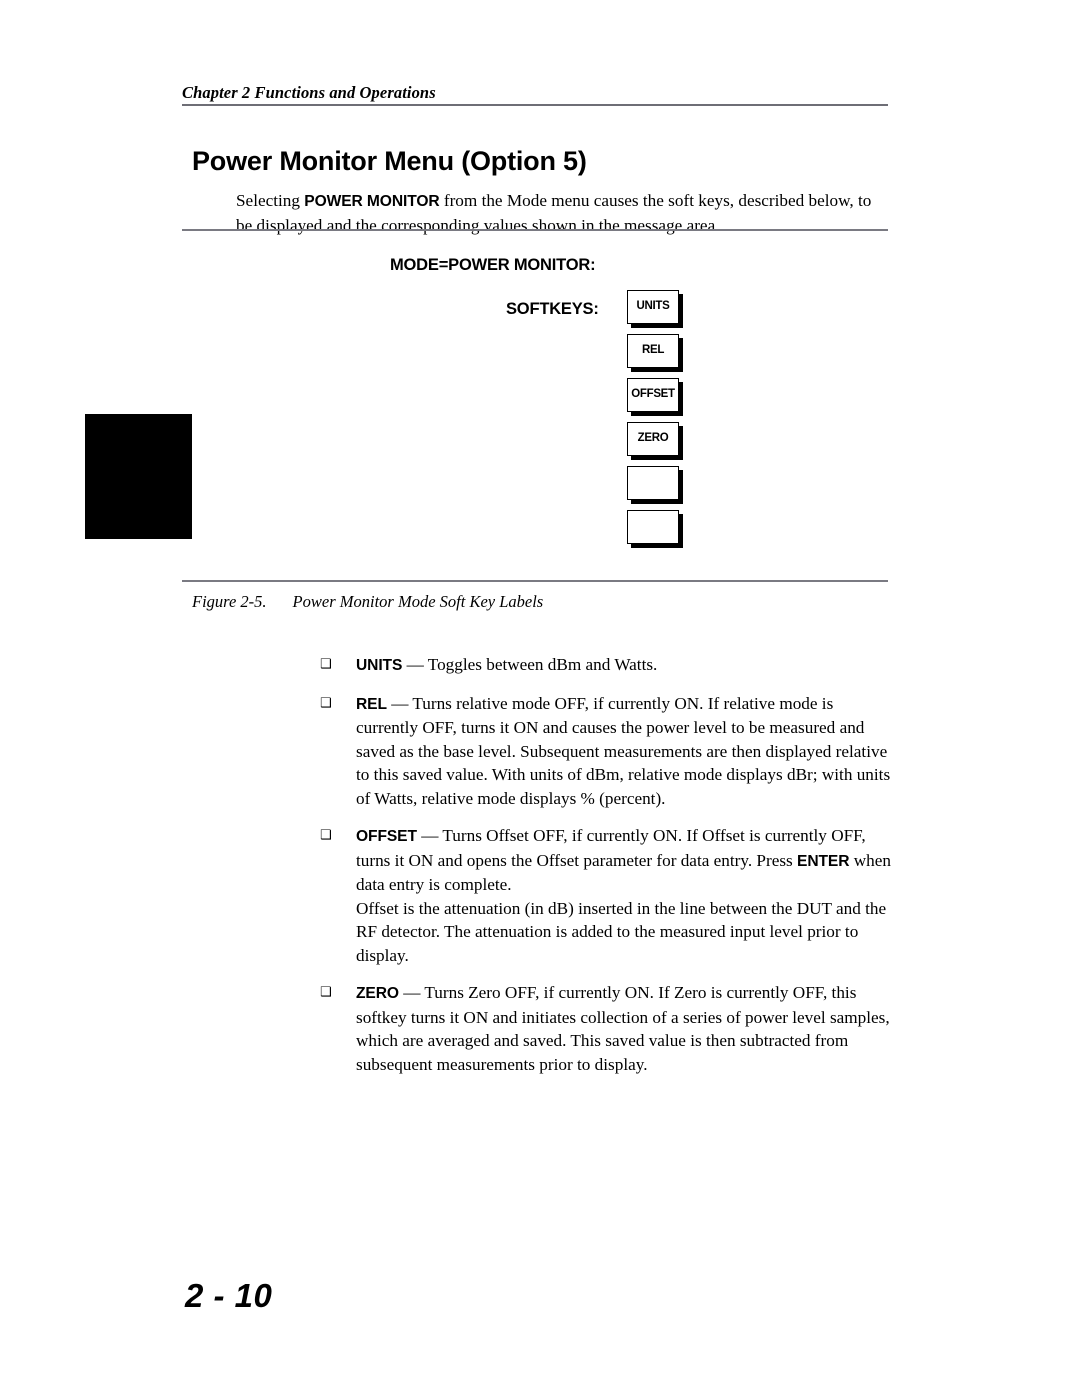 The height and width of the screenshot is (1397, 1080). I want to click on bullet-keyword-enter: ENTER, so click(823, 861).